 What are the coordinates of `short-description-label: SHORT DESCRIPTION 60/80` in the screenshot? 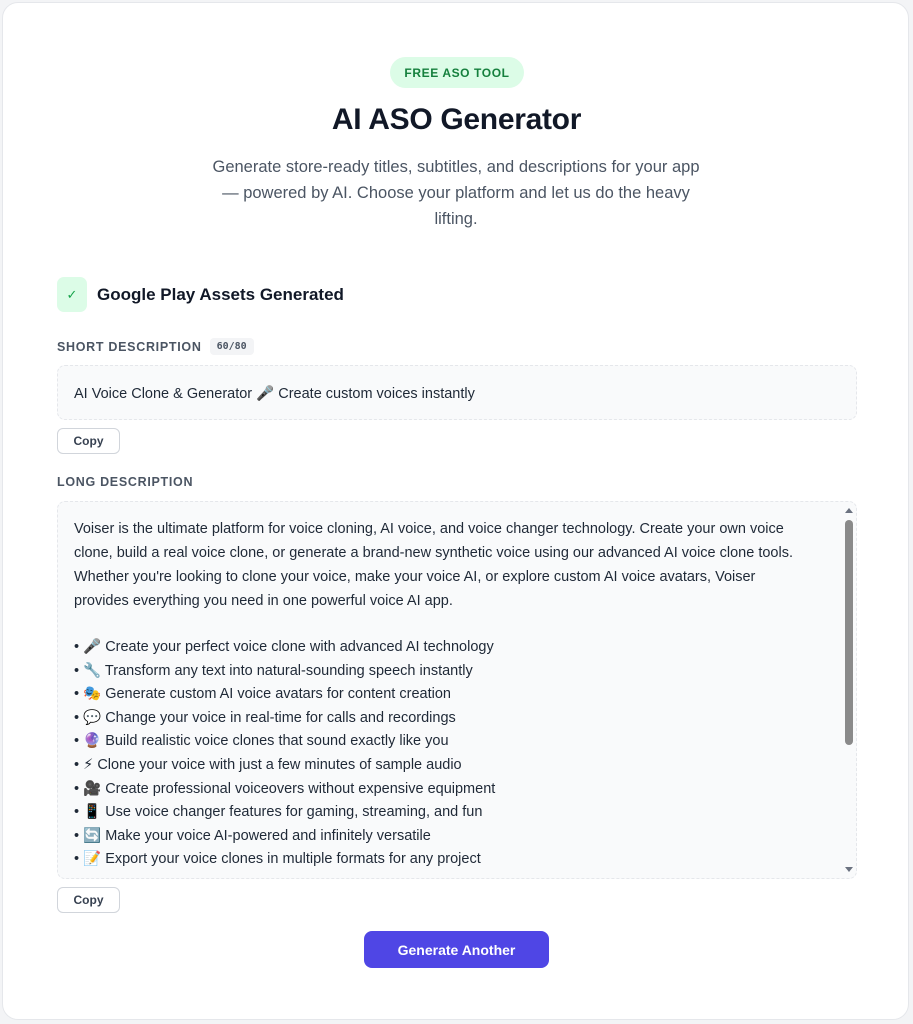 It's located at (155, 346).